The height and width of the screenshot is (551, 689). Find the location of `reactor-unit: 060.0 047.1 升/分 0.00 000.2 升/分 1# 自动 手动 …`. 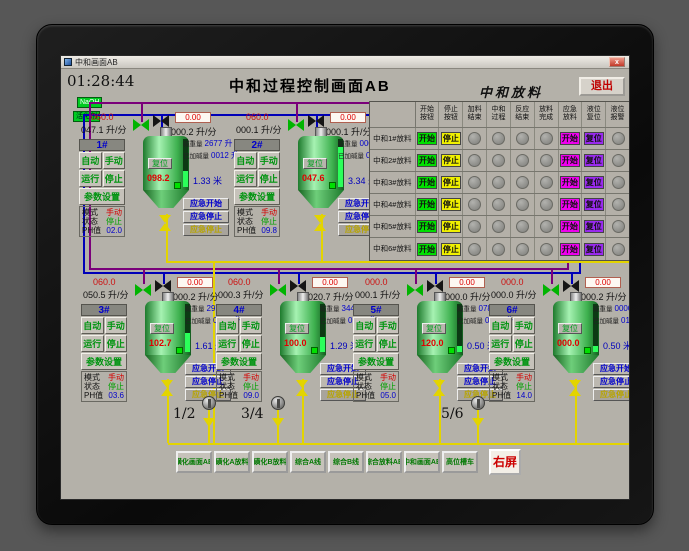

reactor-unit: 060.0 047.1 升/分 0.00 000.2 升/分 1# 自动 手动 … is located at coordinates (159, 179).